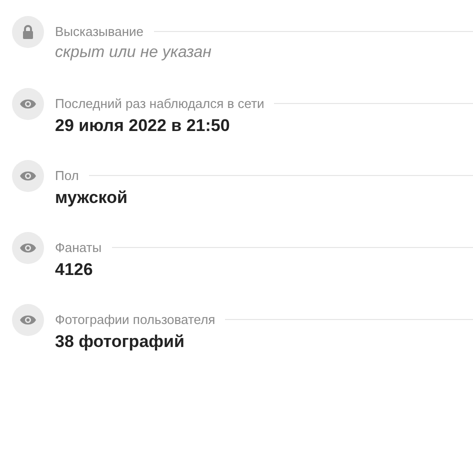 Image resolution: width=473 pixels, height=453 pixels. Describe the element at coordinates (159, 103) in the screenshot. I see `field-label: Последний раз наблюдался в сети` at that location.